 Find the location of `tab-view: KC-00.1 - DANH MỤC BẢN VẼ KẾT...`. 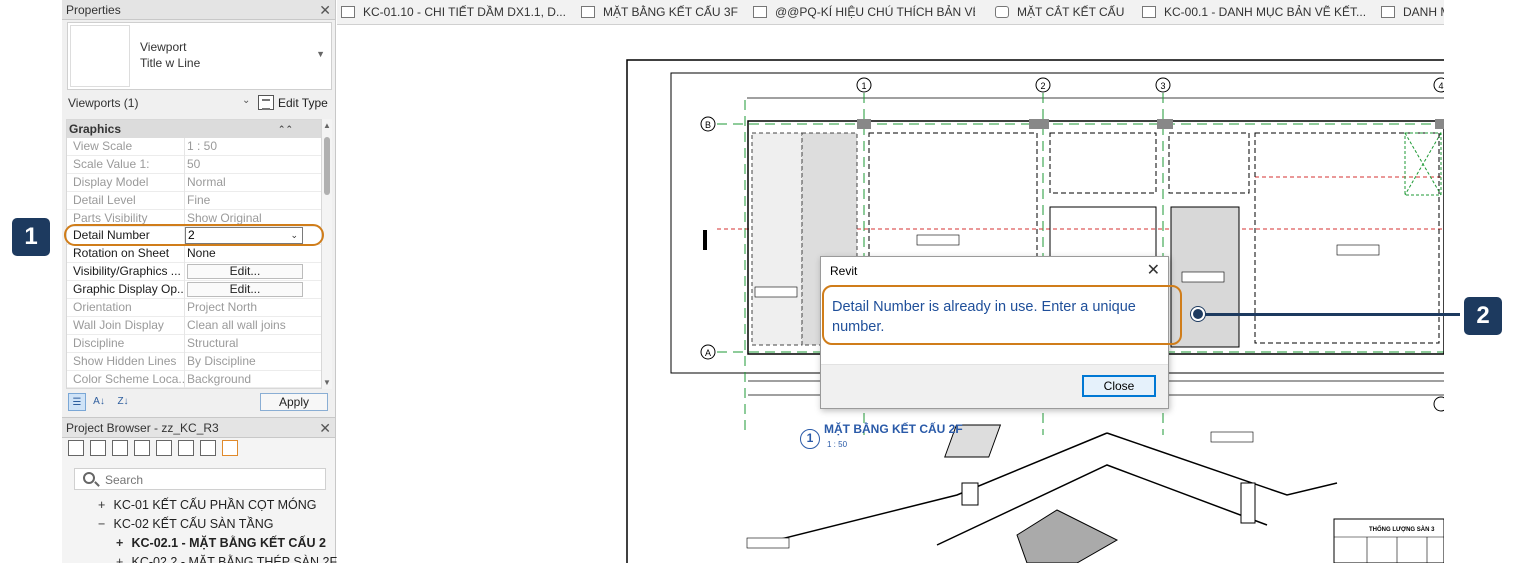

tab-view: KC-00.1 - DANH MỤC BẢN VẼ KẾT... is located at coordinates (1255, 12).